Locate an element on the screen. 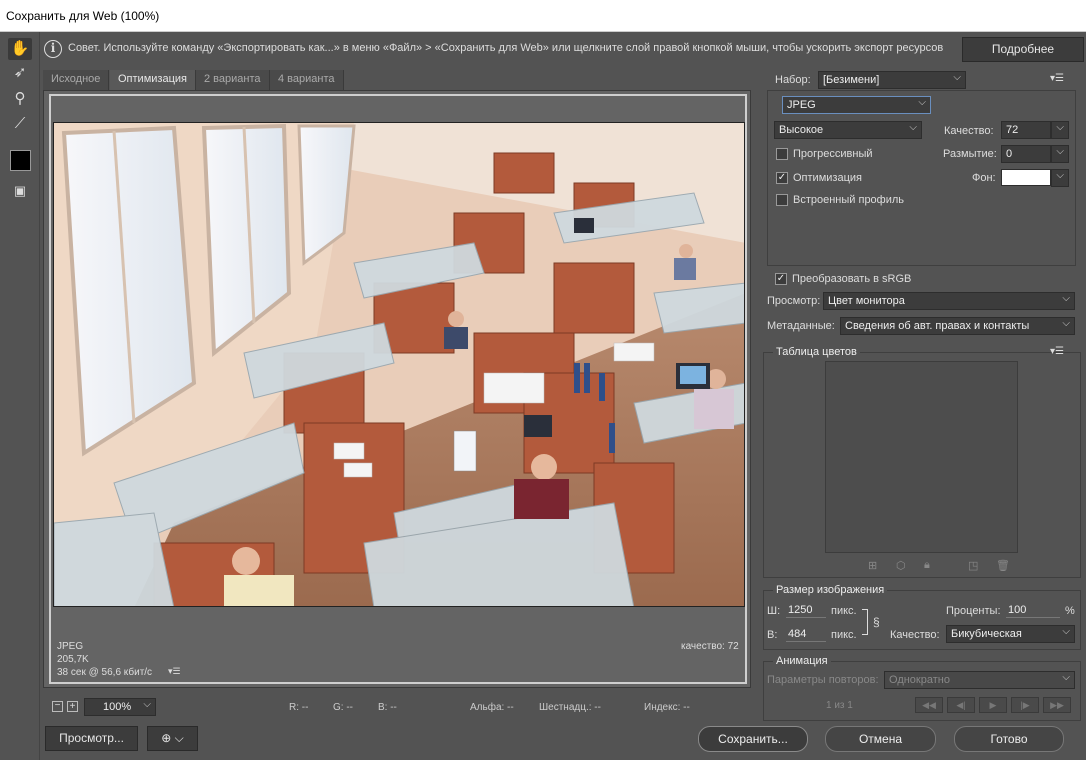  toolbox is located at coordinates (20, 396).